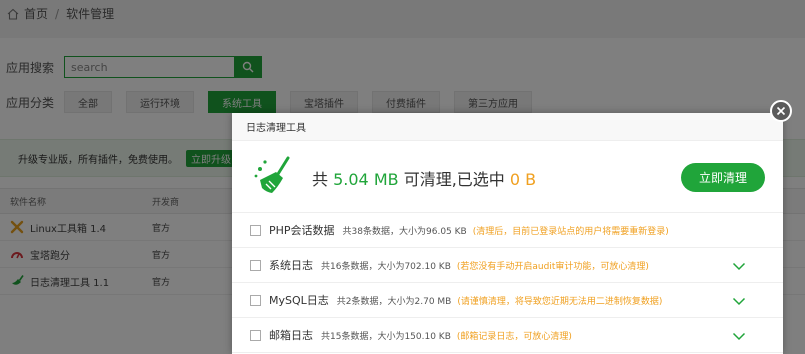 The height and width of the screenshot is (354, 805). I want to click on item-note: (邮箱记录日志，可放心清理), so click(514, 336).